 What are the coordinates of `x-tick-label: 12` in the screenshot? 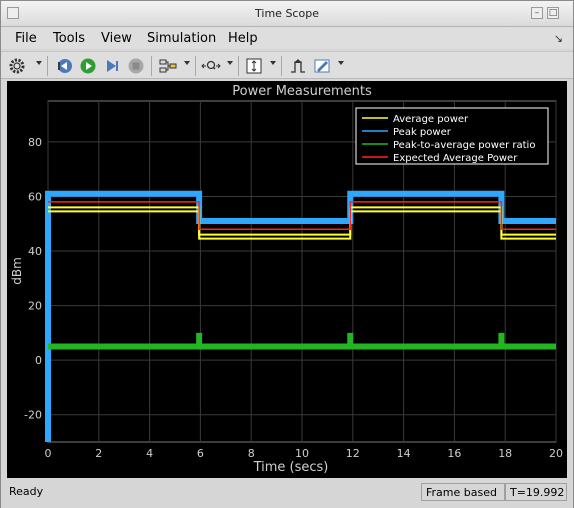 It's located at (353, 453).